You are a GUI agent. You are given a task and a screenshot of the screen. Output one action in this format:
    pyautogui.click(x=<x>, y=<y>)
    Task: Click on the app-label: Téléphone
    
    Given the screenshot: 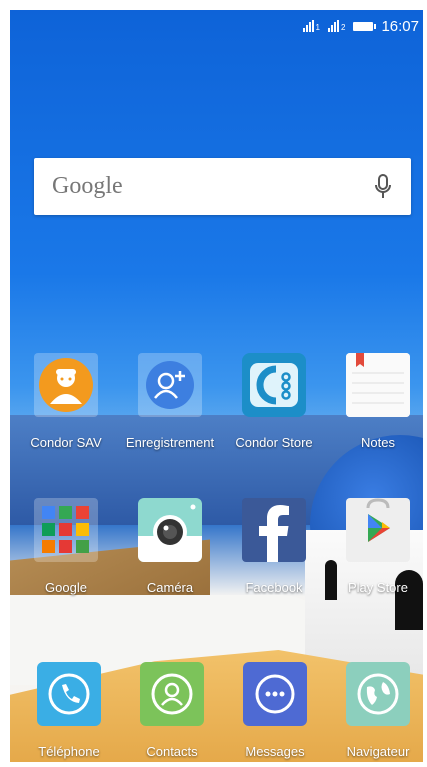 What is the action you would take?
    pyautogui.click(x=69, y=751)
    